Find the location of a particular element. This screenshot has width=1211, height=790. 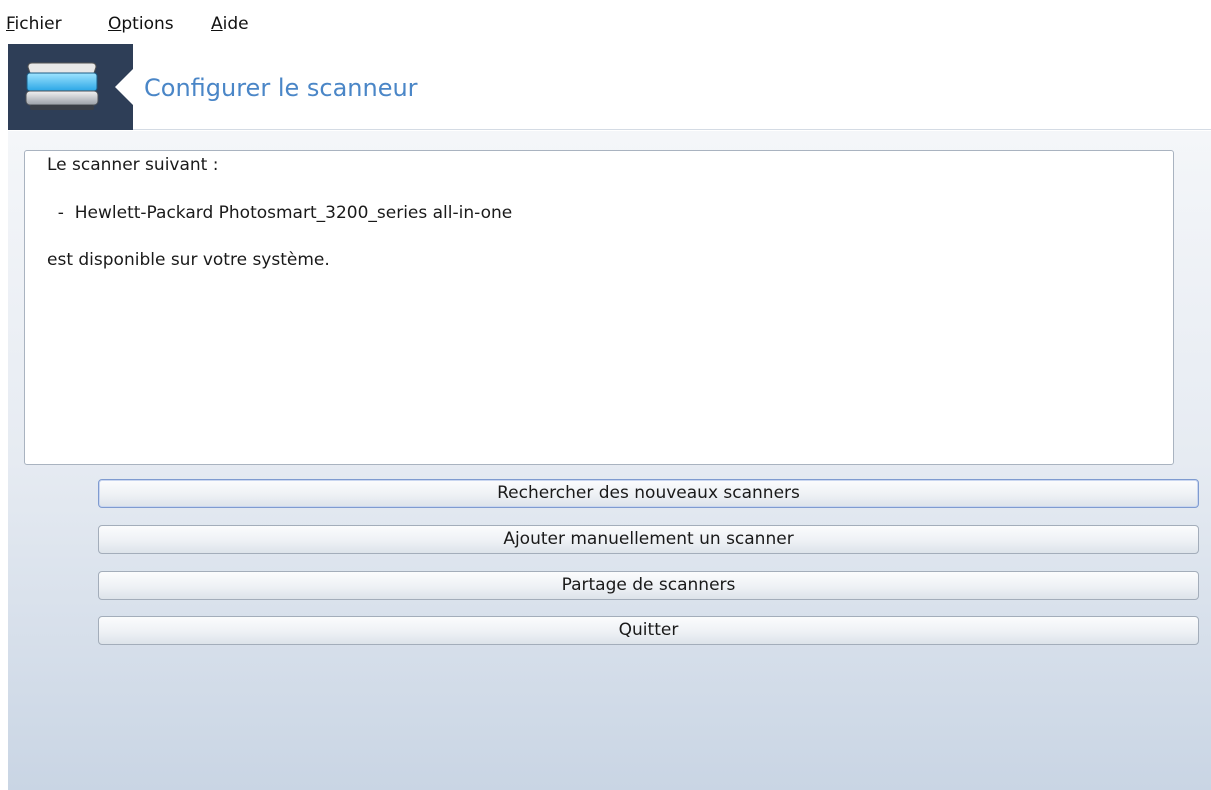

menu-bar: Fichier Options Aide is located at coordinates (605, 21).